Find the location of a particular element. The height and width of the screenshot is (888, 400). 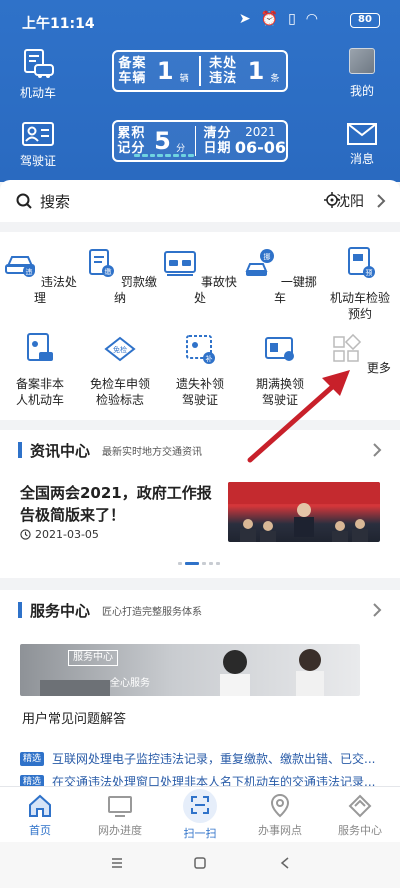

banner-tag: 服务中心 is located at coordinates (93, 658).